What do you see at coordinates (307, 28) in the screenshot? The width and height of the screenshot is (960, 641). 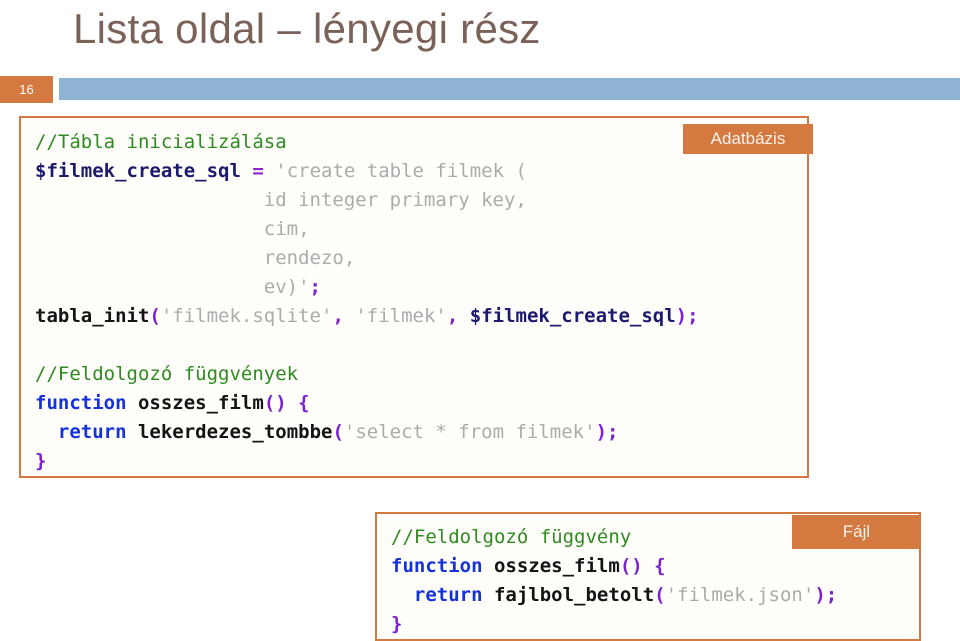 I see `page-title: Lista oldal – lényegi rész` at bounding box center [307, 28].